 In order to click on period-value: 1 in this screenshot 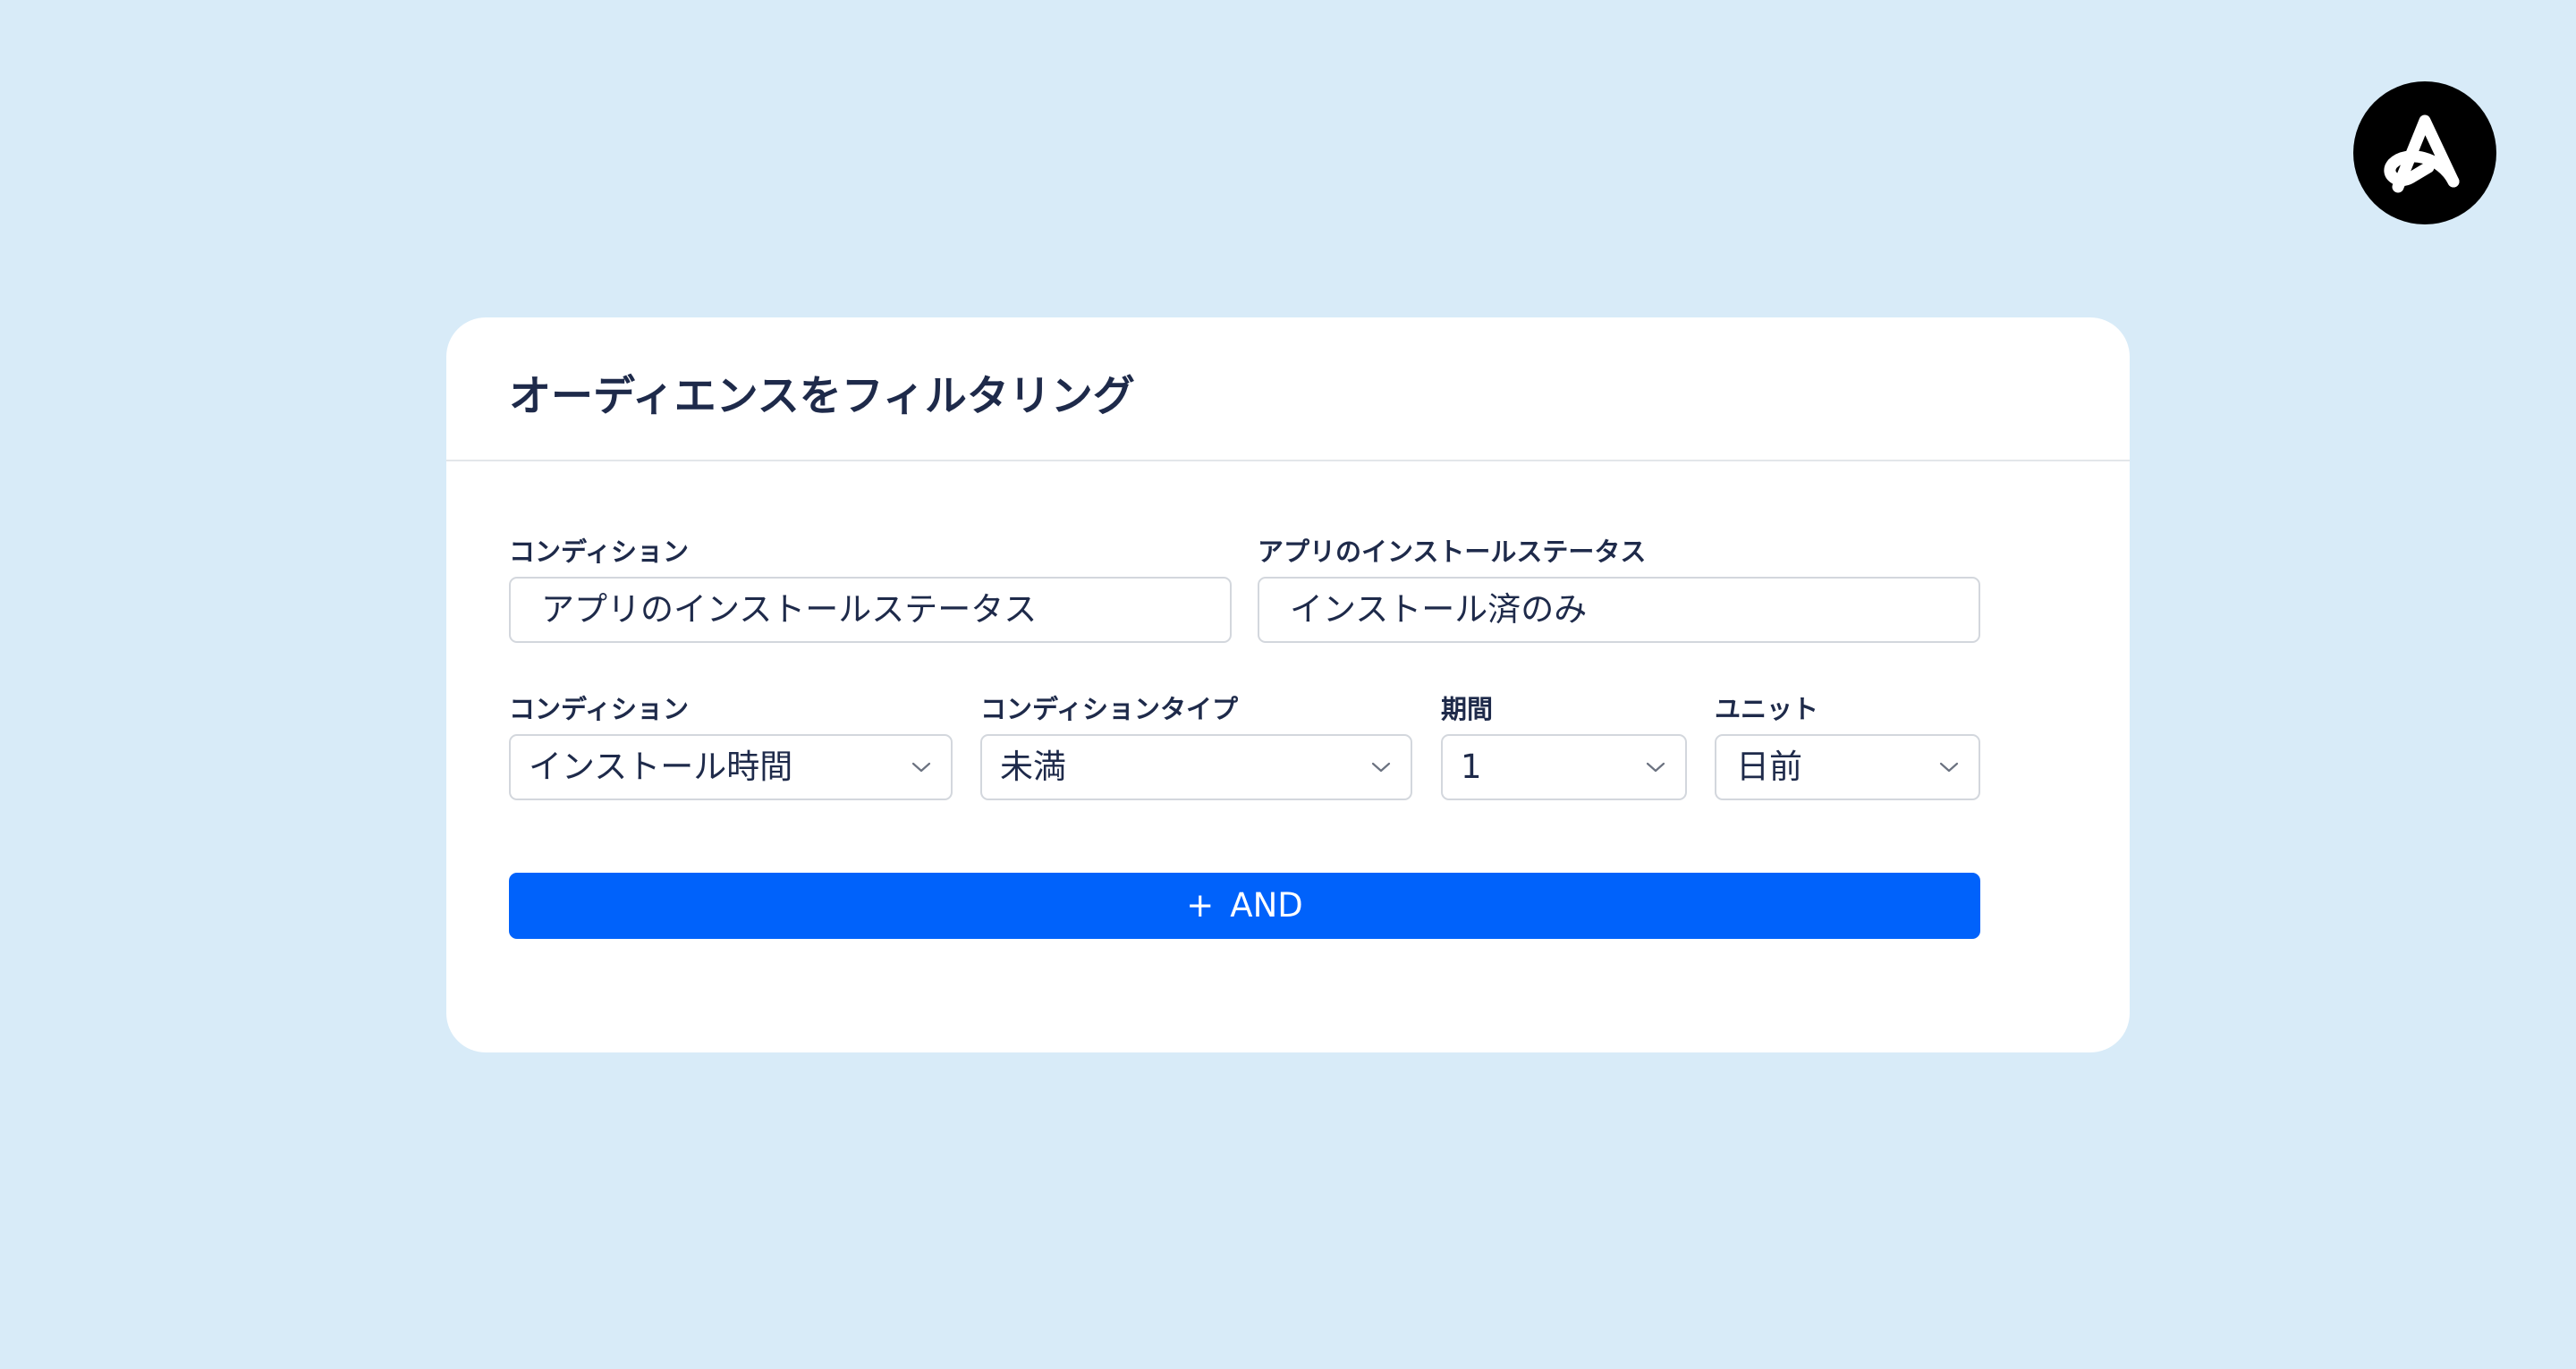, I will do `click(1471, 767)`.